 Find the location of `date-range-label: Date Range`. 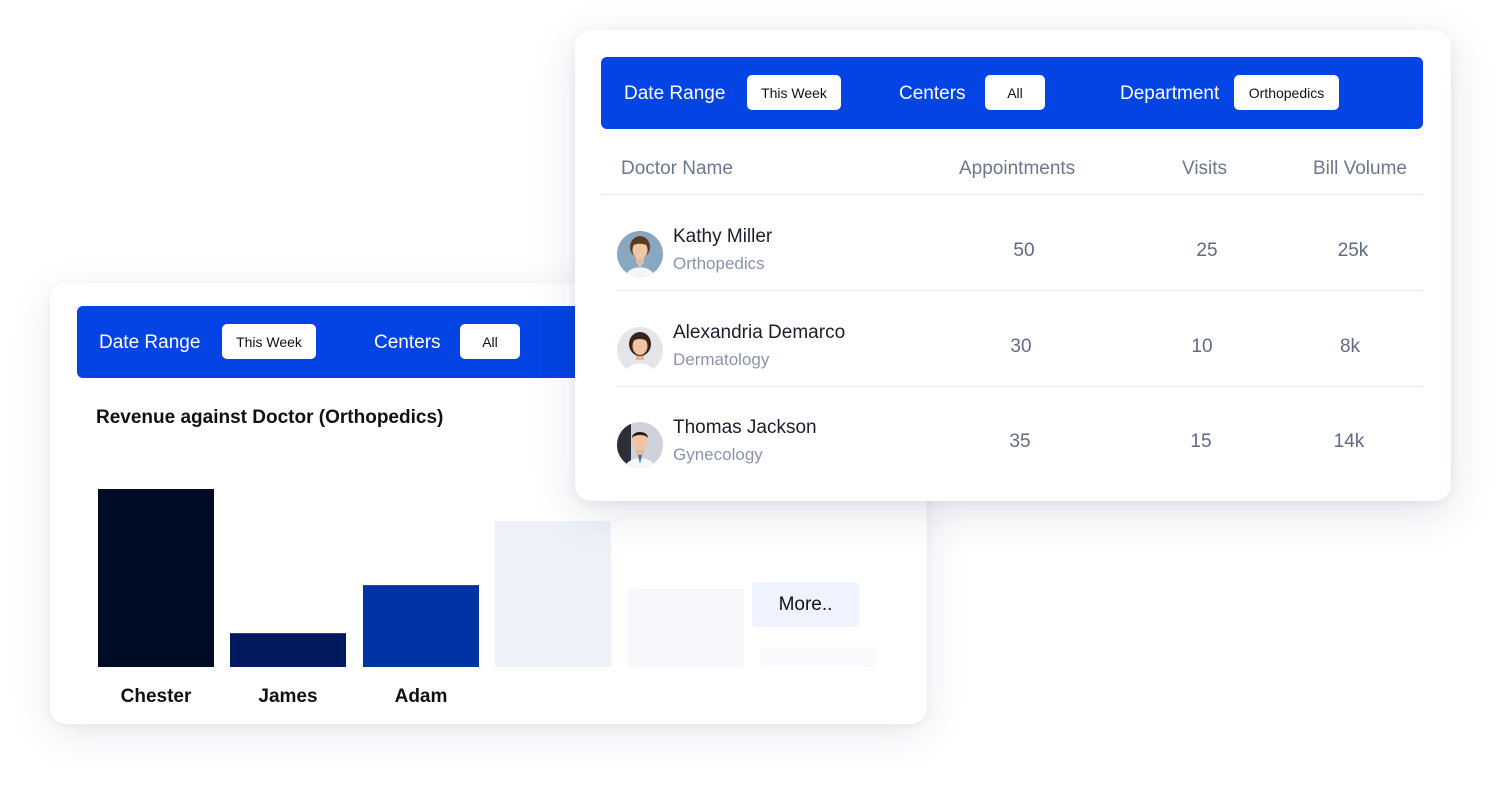

date-range-label: Date Range is located at coordinates (675, 93).